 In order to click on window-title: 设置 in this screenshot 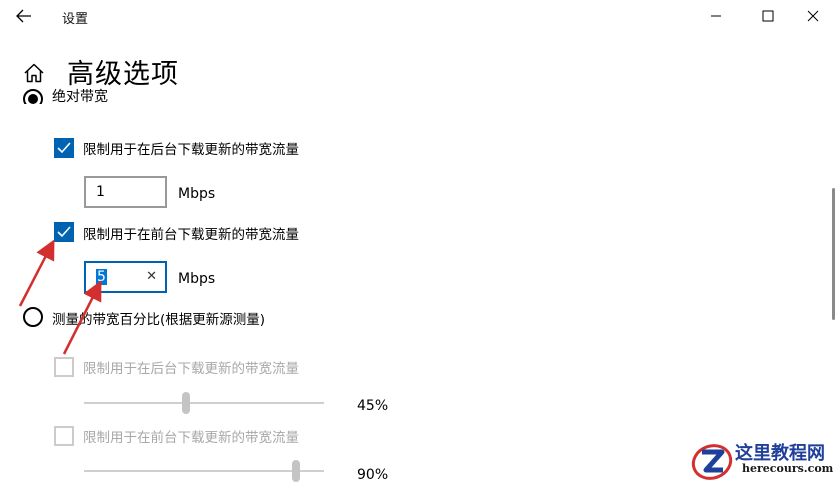, I will do `click(75, 19)`.